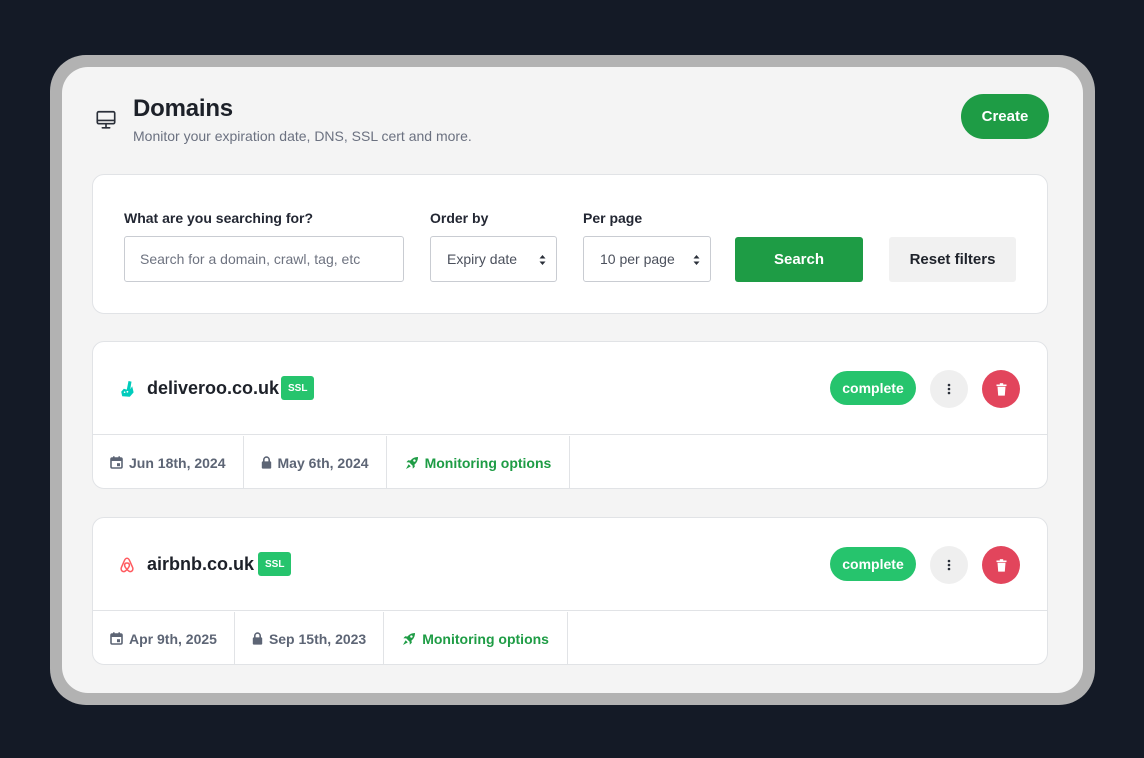 The image size is (1144, 758). I want to click on expiry-date: Apr 9th, 2025, so click(164, 638).